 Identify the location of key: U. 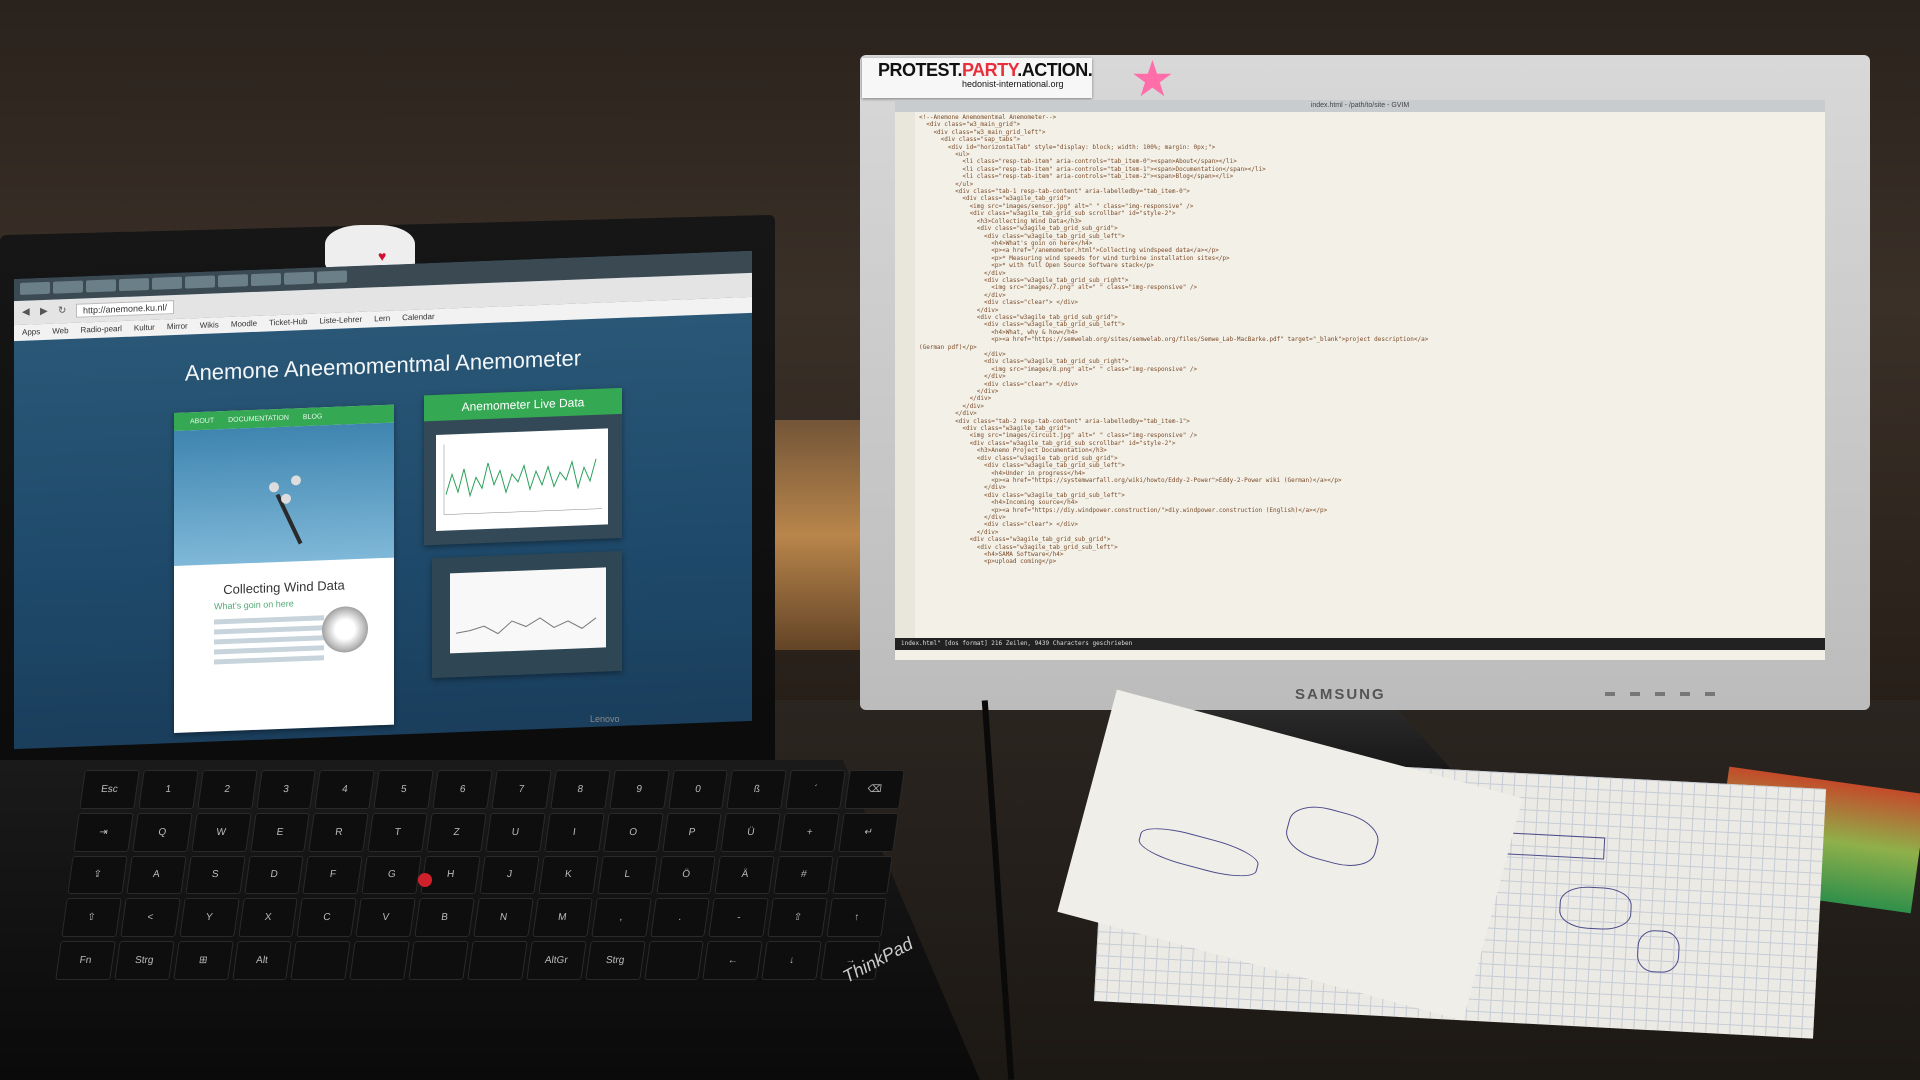
(515, 832).